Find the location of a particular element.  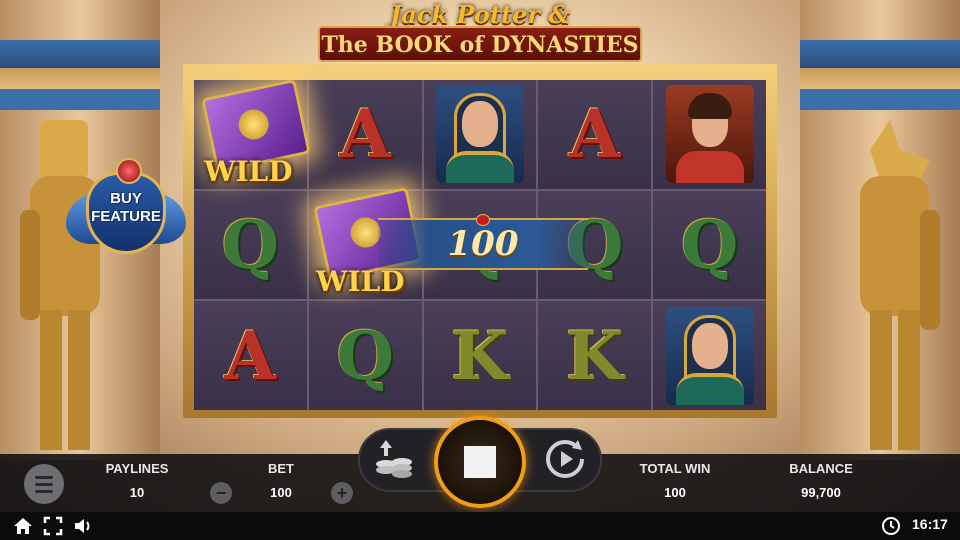

fullscreen-icon is located at coordinates (53, 526).